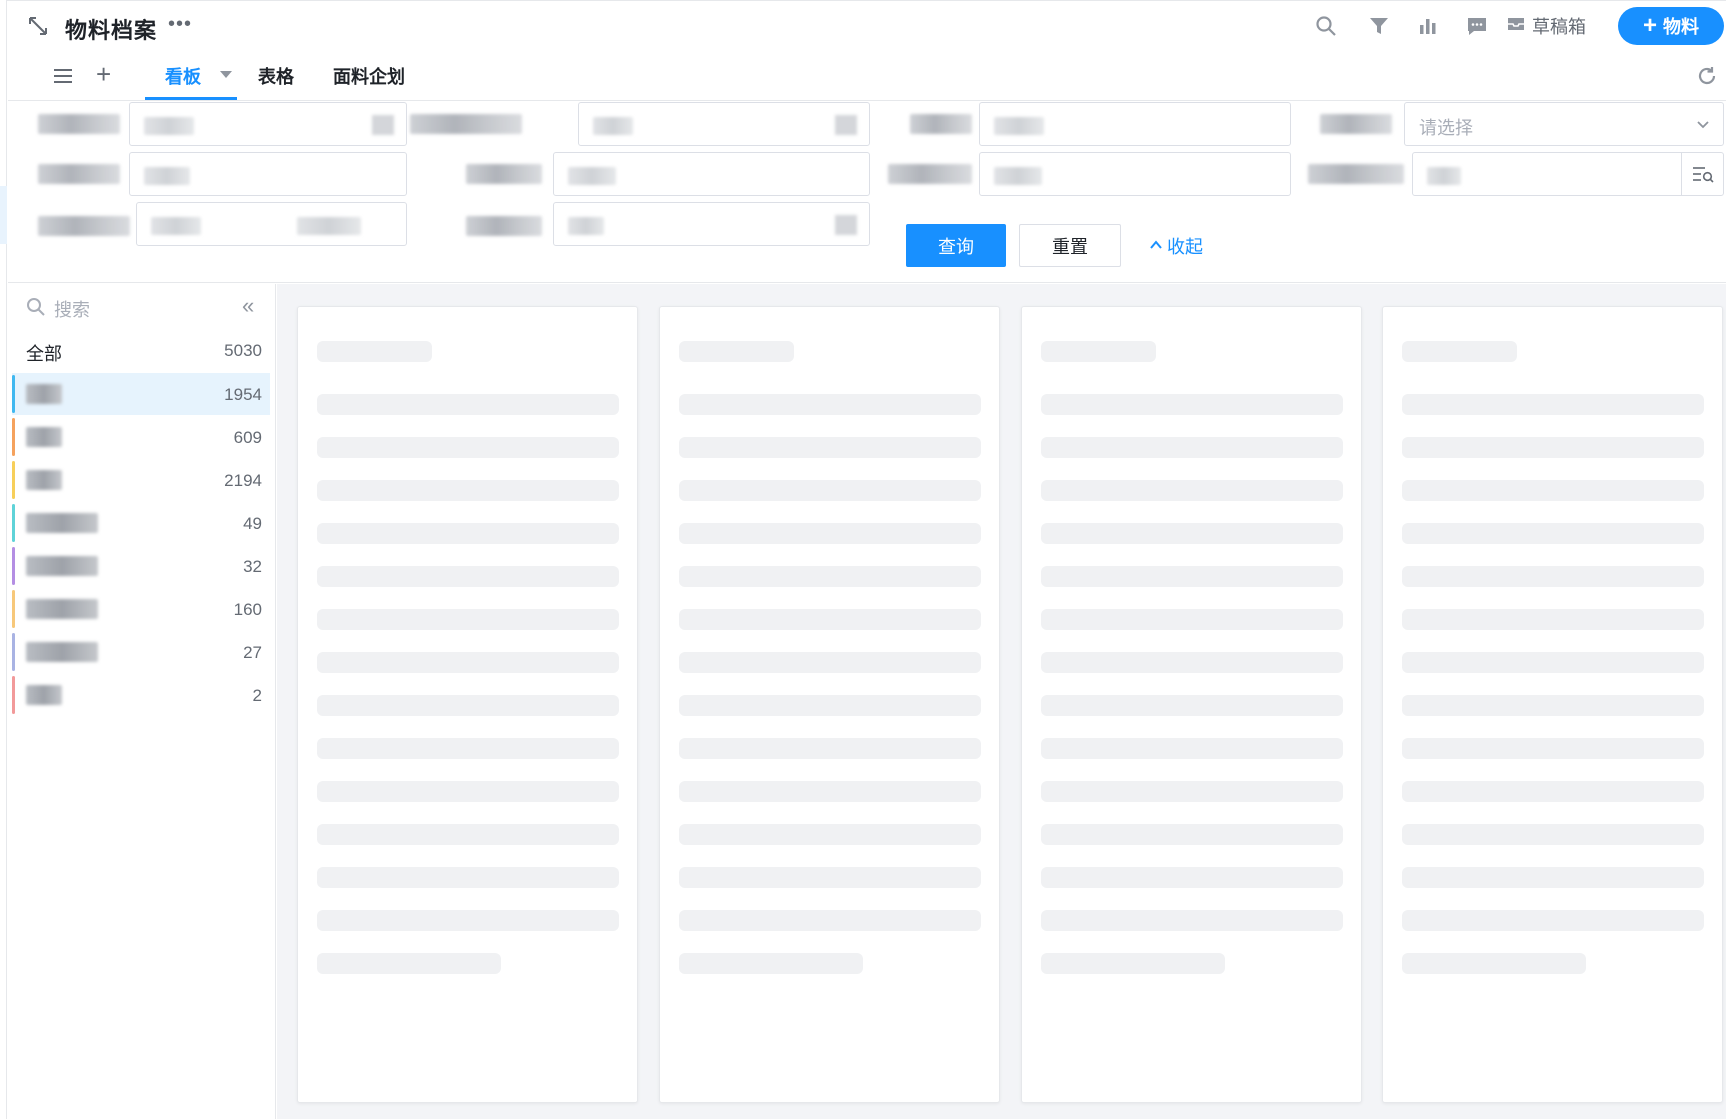  What do you see at coordinates (252, 523) in the screenshot?
I see `sidebar-item-count: 49` at bounding box center [252, 523].